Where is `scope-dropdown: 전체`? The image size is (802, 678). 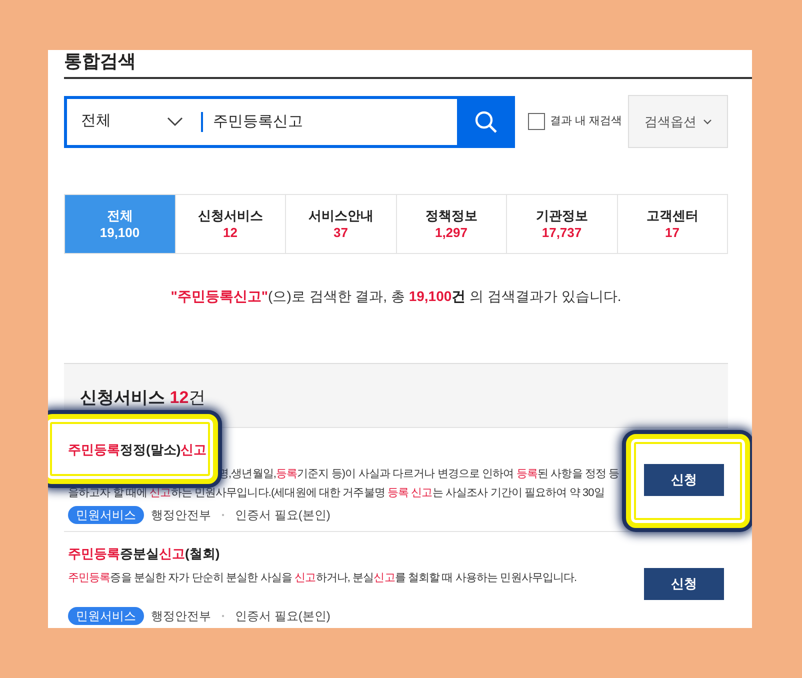 scope-dropdown: 전체 is located at coordinates (131, 121).